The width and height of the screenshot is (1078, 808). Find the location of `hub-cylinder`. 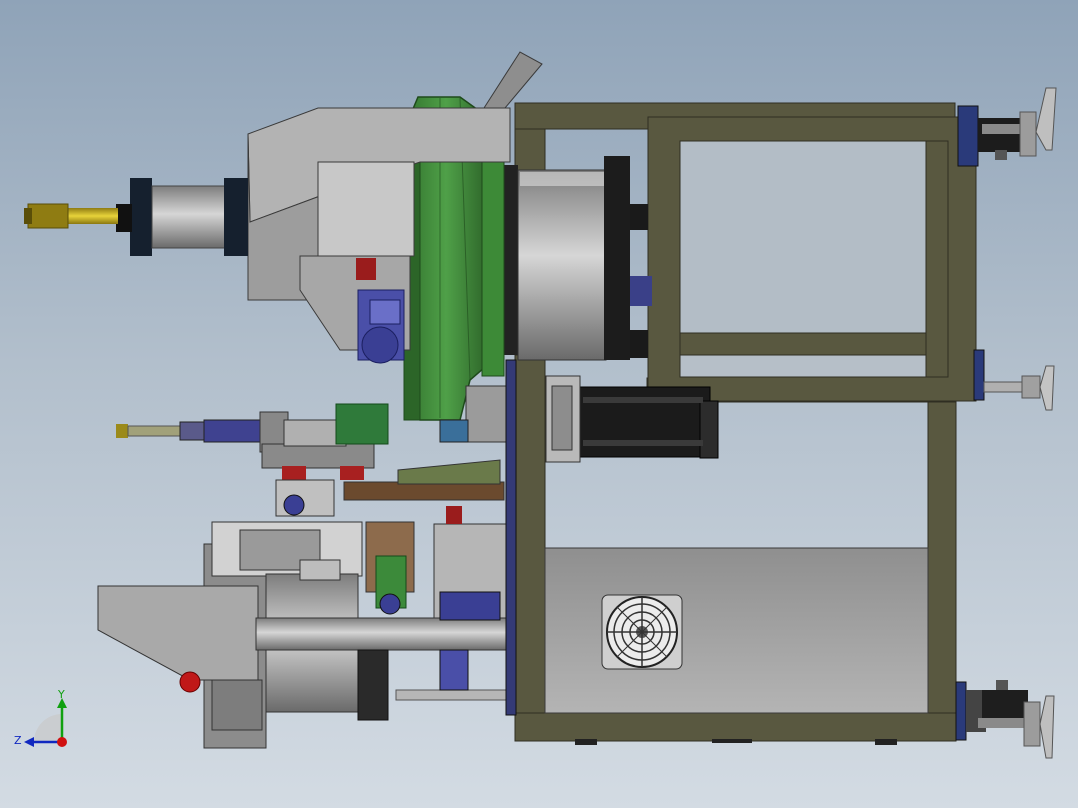

hub-cylinder is located at coordinates (562, 265).